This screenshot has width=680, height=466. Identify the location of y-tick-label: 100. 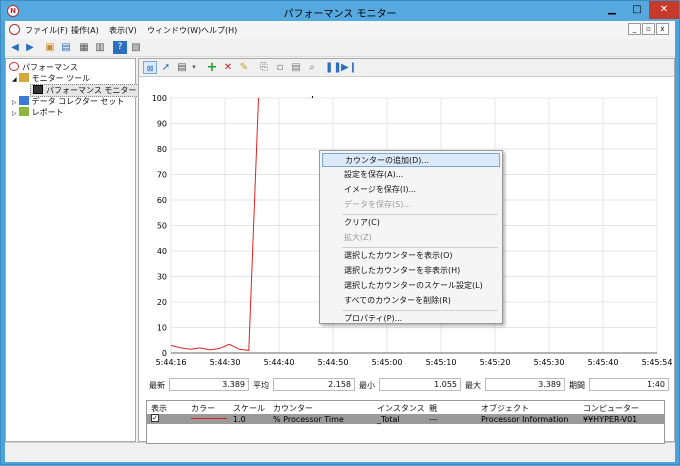
(159, 98).